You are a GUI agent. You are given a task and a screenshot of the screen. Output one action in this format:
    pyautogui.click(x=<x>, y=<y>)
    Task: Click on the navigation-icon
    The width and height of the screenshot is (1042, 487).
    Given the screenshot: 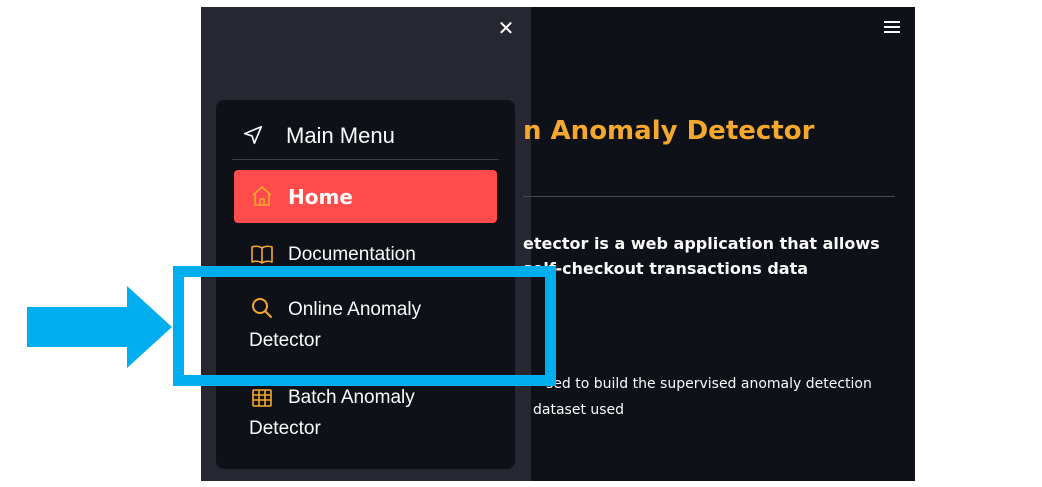 What is the action you would take?
    pyautogui.click(x=253, y=135)
    